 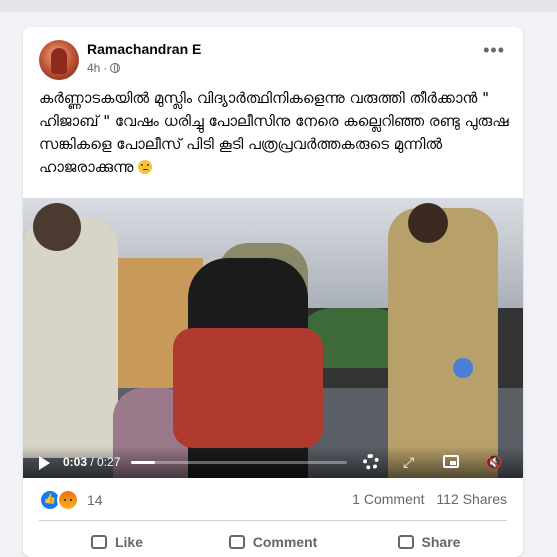 I want to click on video-current-time: 0:03, so click(x=75, y=462).